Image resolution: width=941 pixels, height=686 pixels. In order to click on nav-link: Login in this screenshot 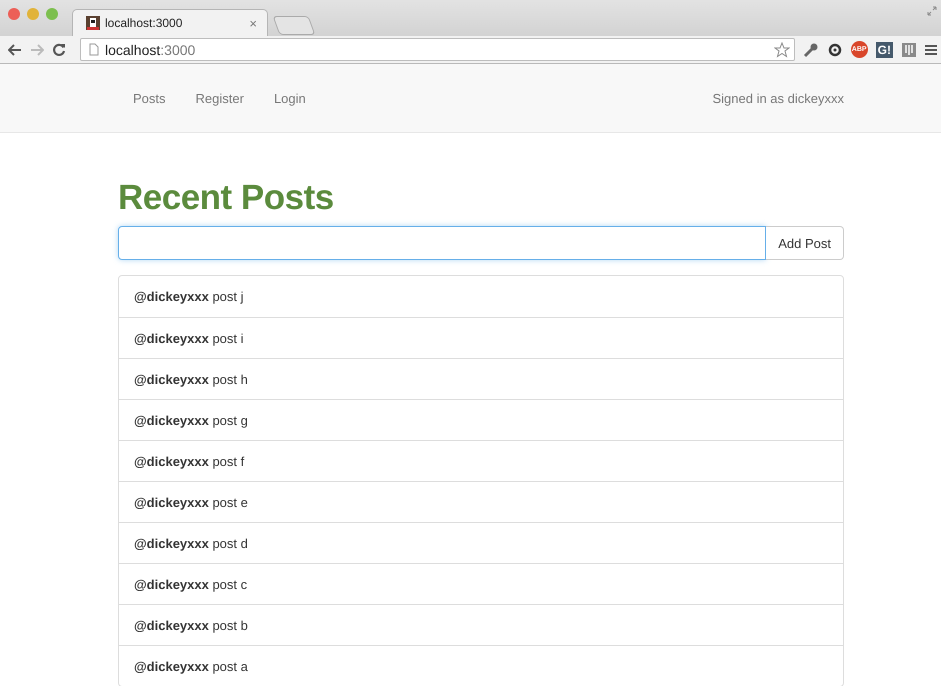, I will do `click(289, 98)`.